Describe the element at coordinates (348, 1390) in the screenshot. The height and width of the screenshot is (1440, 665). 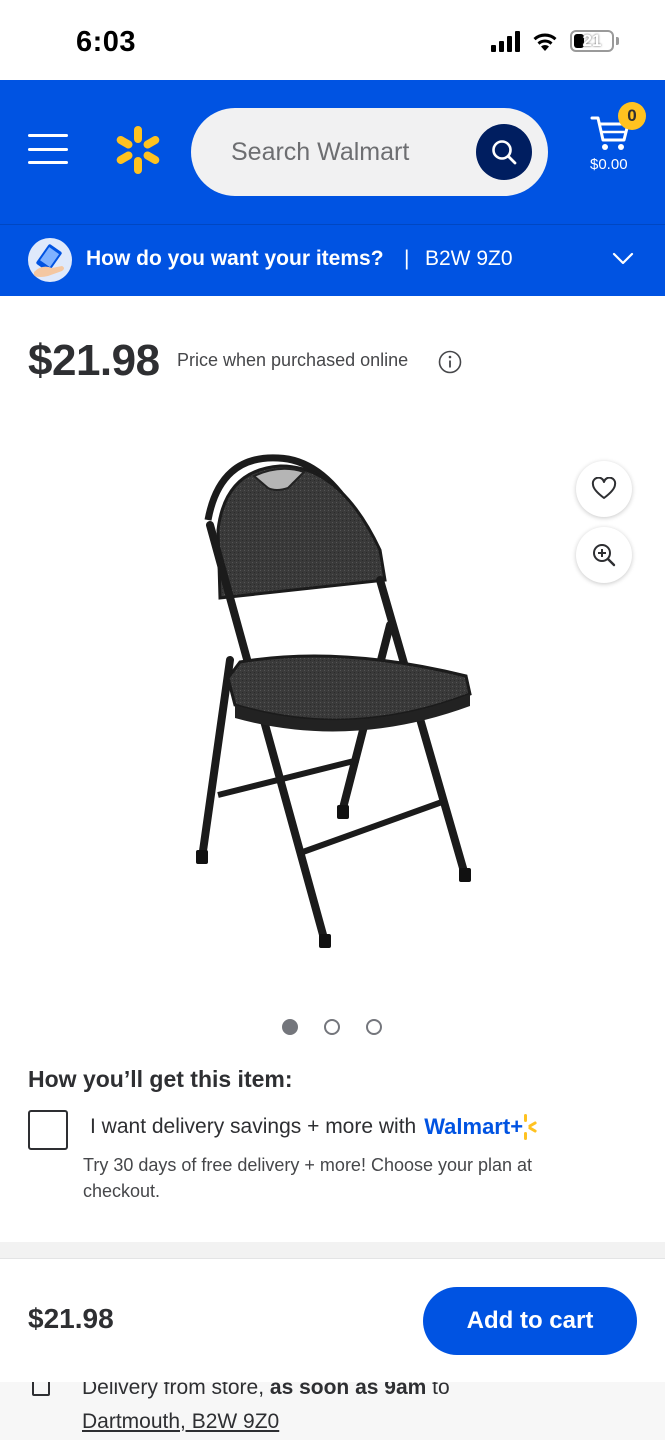
I see `delivery-time: as soon as 9am` at that location.